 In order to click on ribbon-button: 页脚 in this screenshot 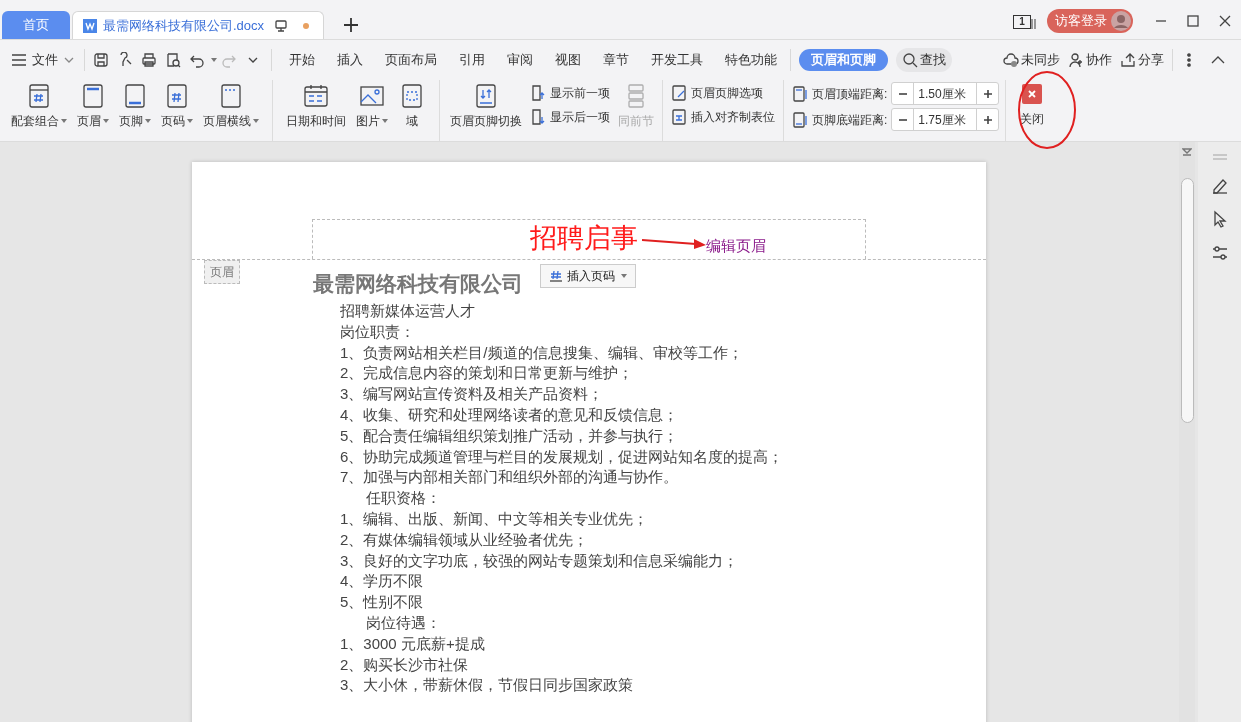, I will do `click(135, 106)`.